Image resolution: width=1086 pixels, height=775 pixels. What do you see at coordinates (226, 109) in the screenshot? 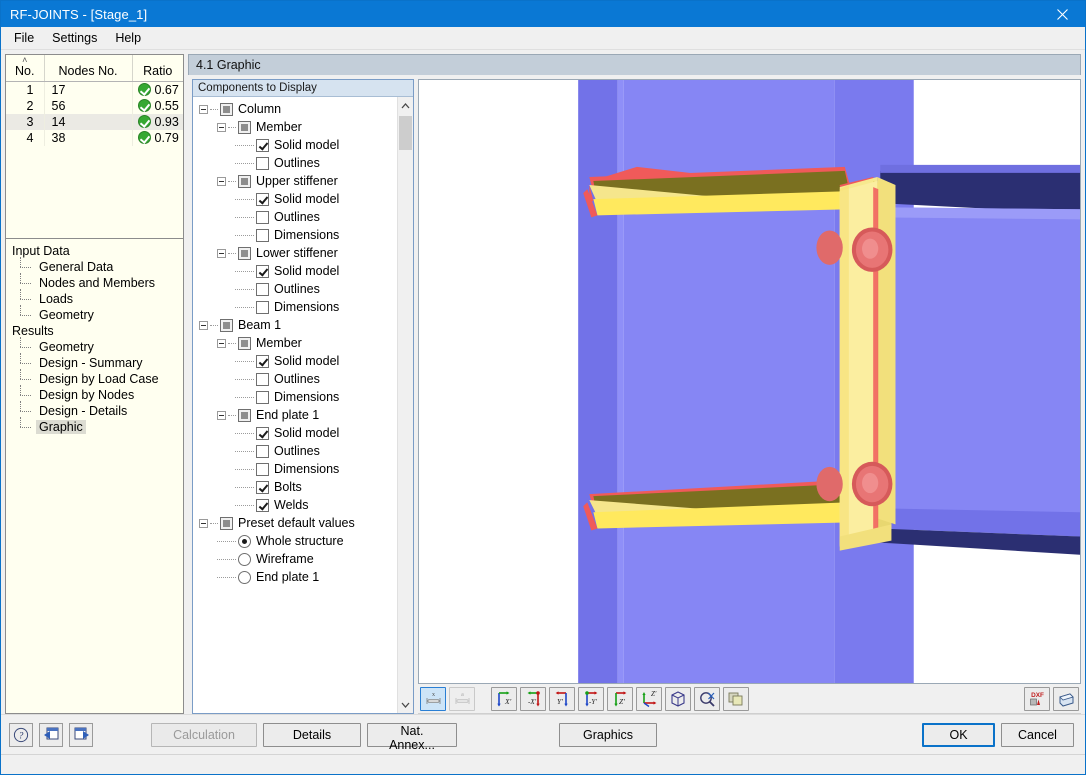
I see `checkbox-column` at bounding box center [226, 109].